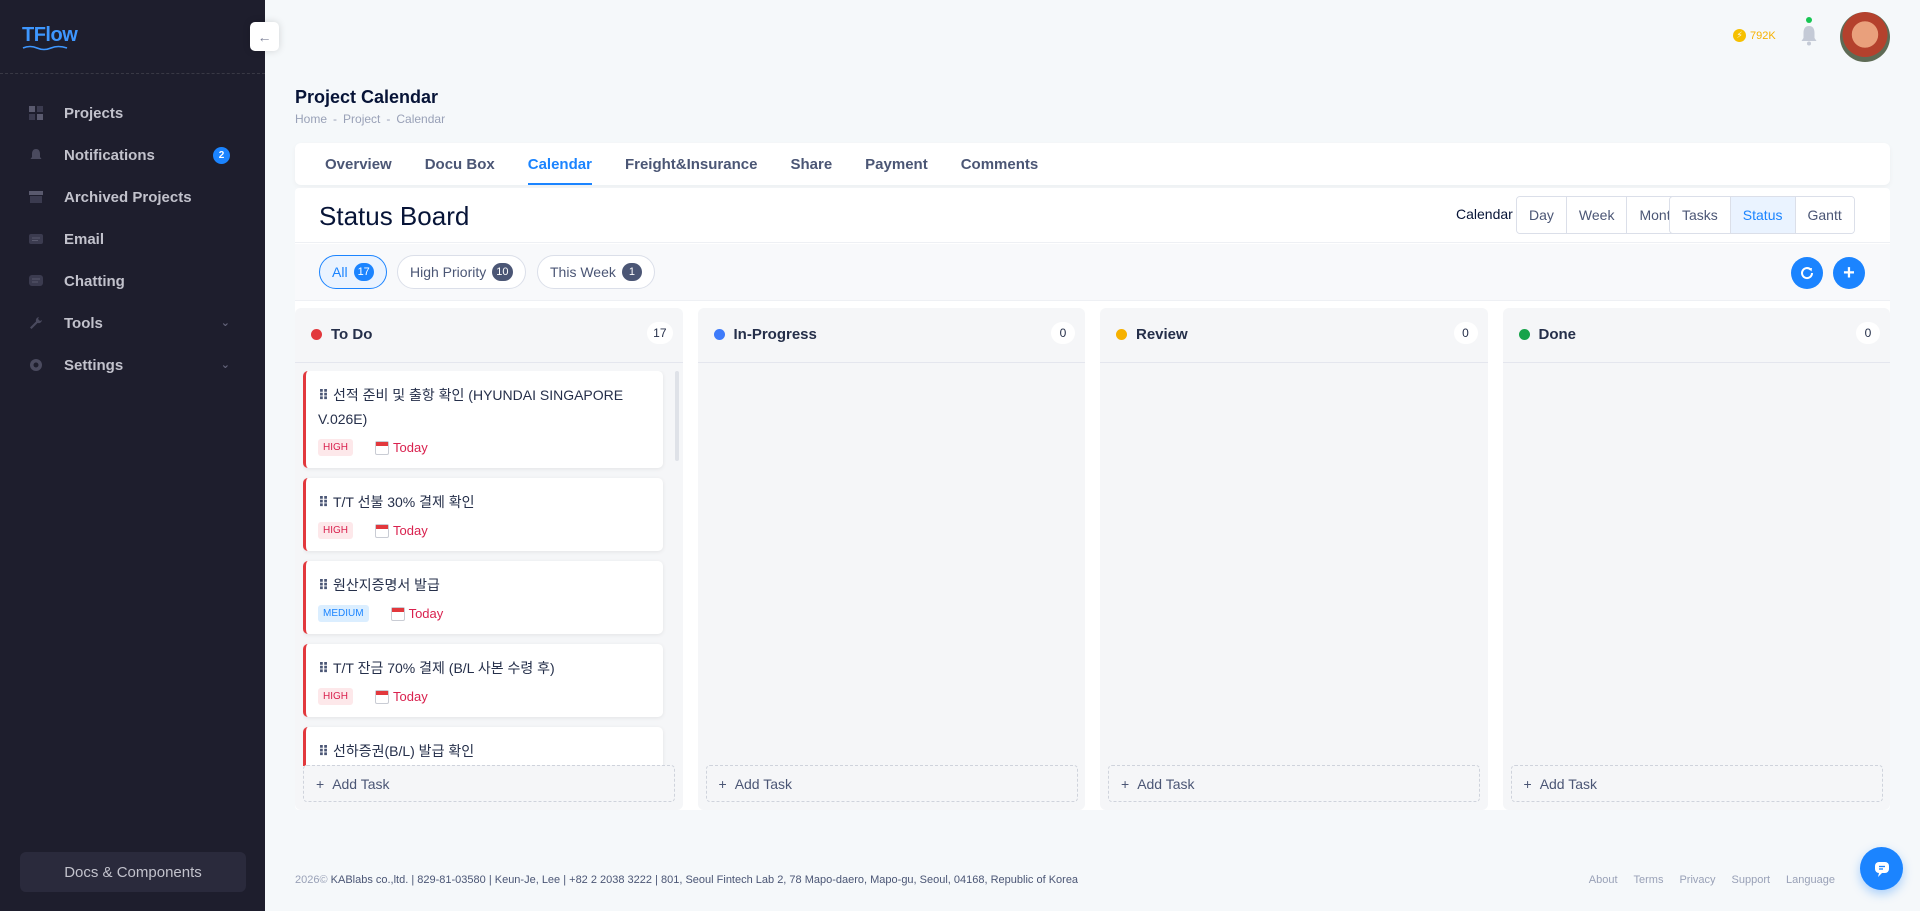  I want to click on task-card: ⠿ T/T 선불 30% 결제 확인 HIGH Today, so click(483, 514).